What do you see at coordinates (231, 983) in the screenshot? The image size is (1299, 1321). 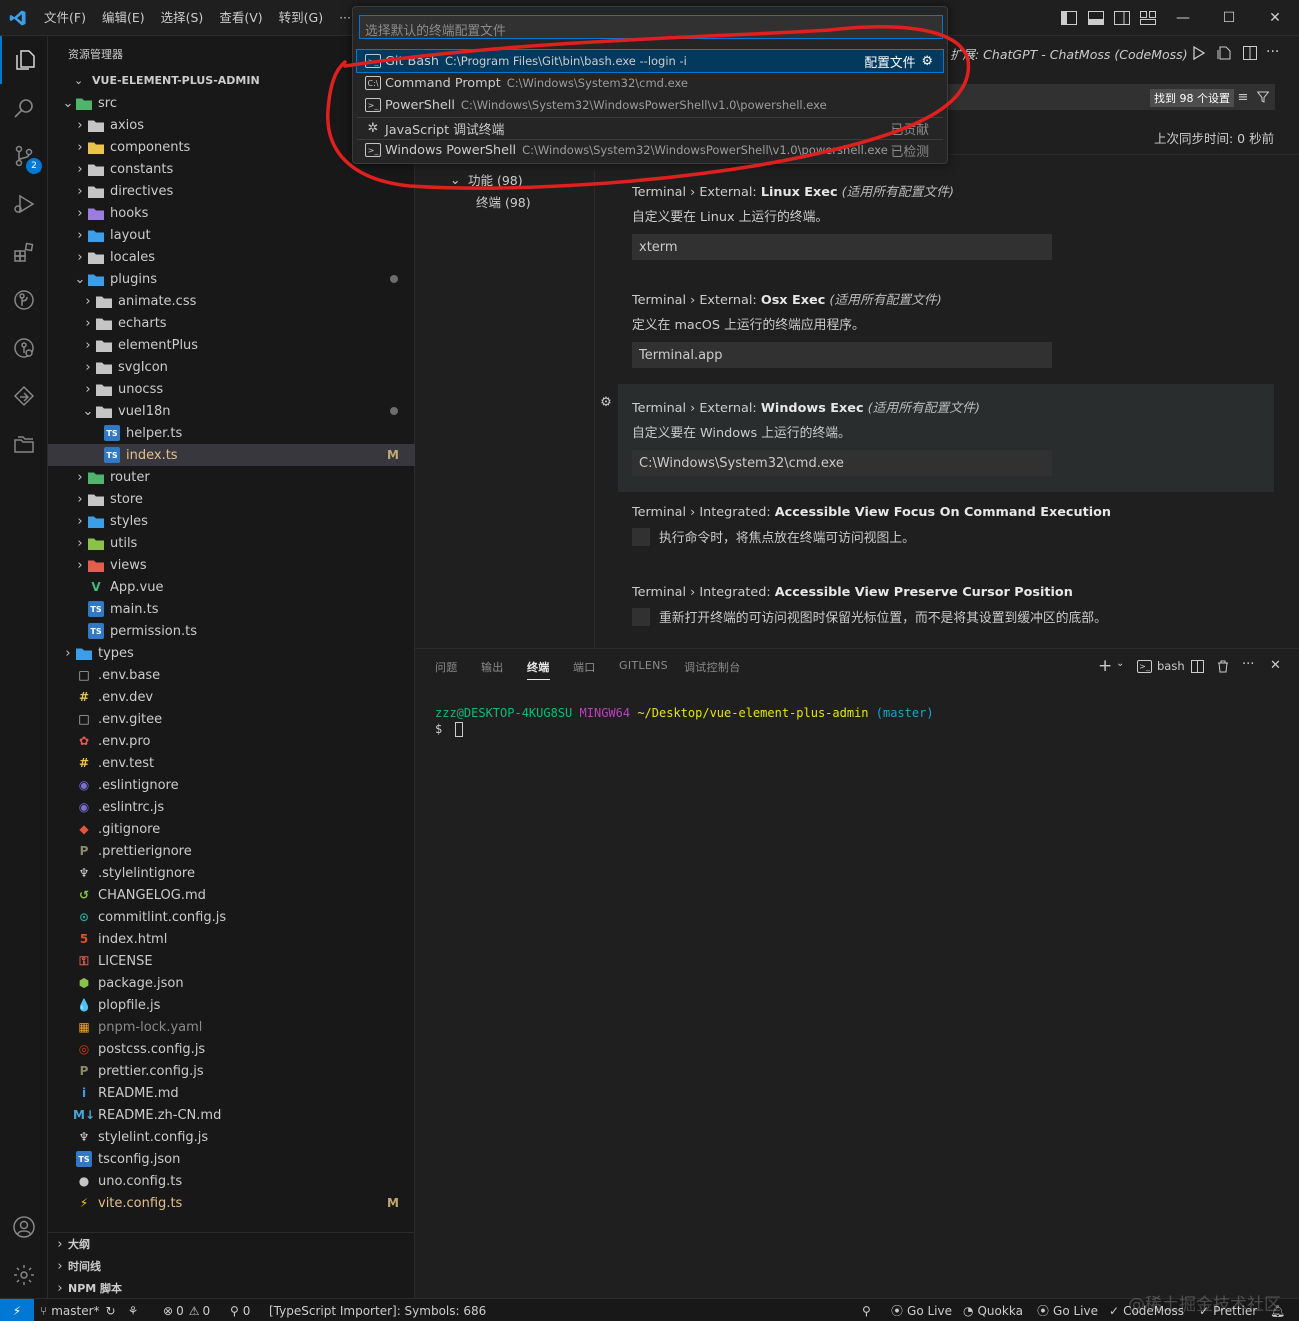 I see `file-item: ⬢ package.json` at bounding box center [231, 983].